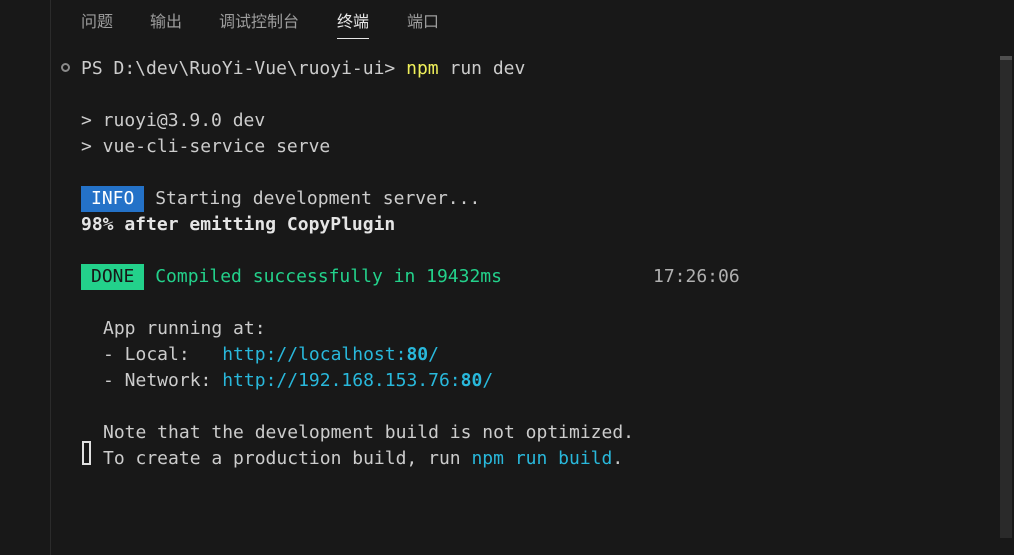 The width and height of the screenshot is (1014, 555). Describe the element at coordinates (1006, 299) in the screenshot. I see `scrollbar-thumb` at that location.